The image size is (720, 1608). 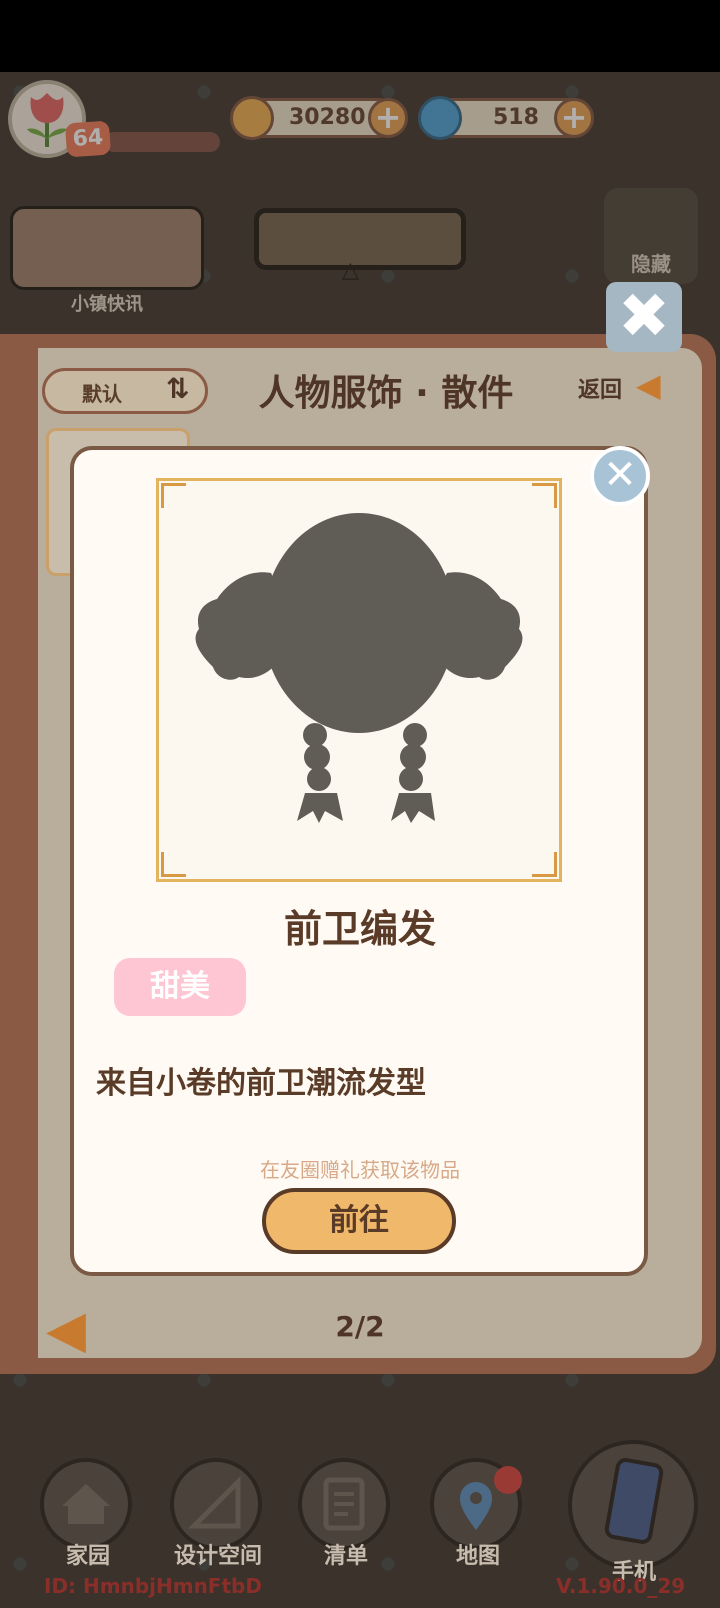 What do you see at coordinates (153, 1586) in the screenshot?
I see `player-id: ID: HmnbjHmnFtbD` at bounding box center [153, 1586].